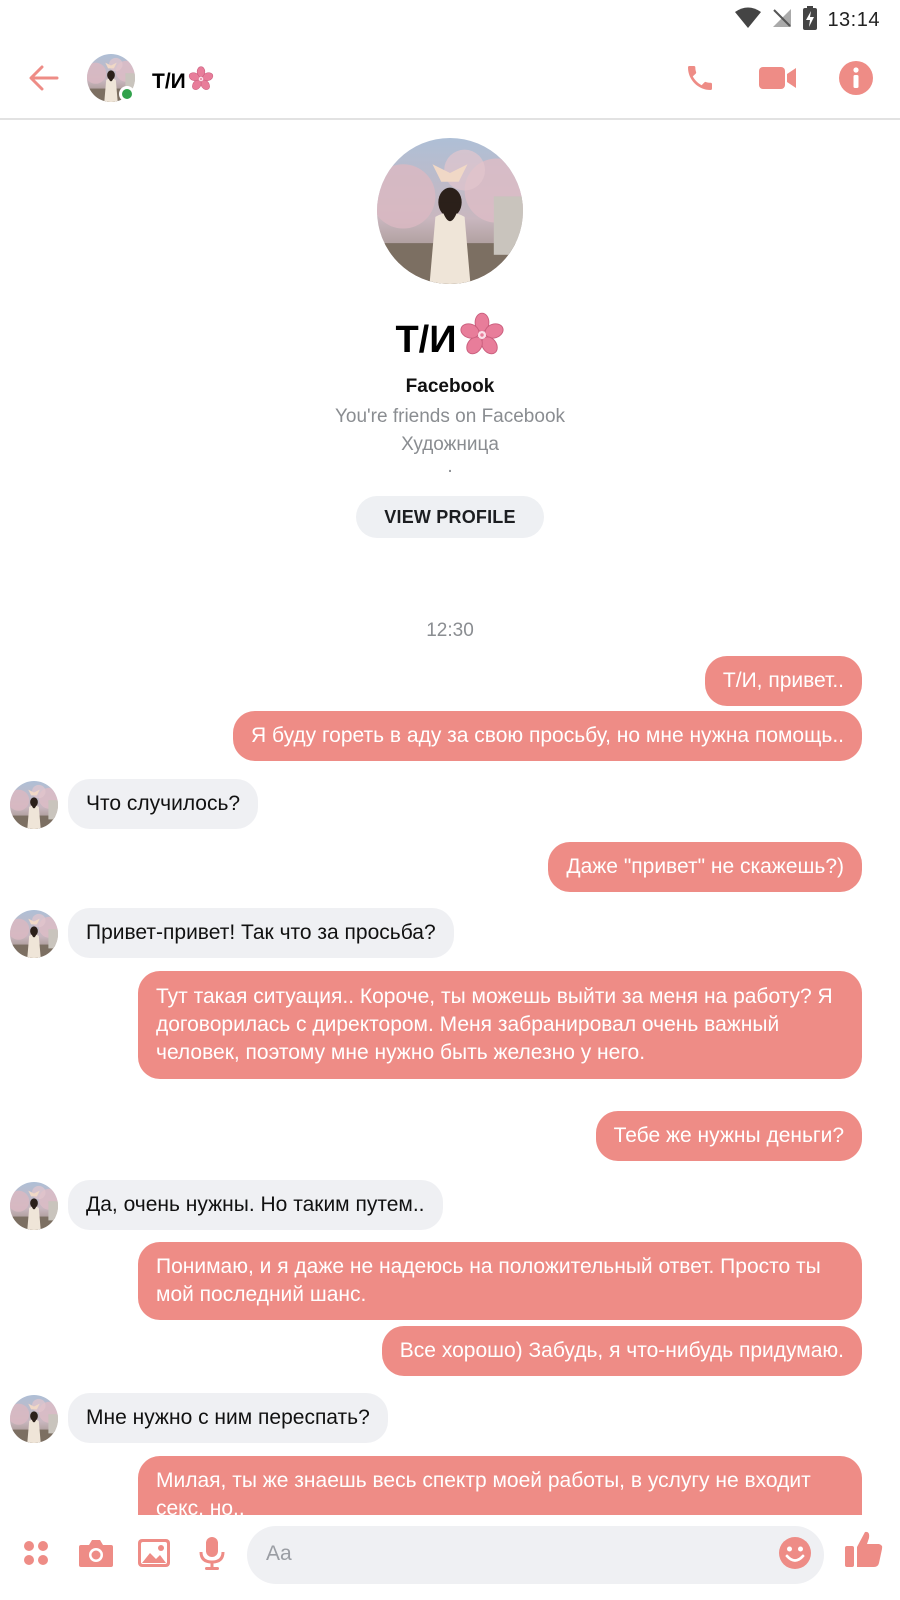 The height and width of the screenshot is (1600, 900). What do you see at coordinates (450, 20) in the screenshot?
I see `status-bar: 13:14` at bounding box center [450, 20].